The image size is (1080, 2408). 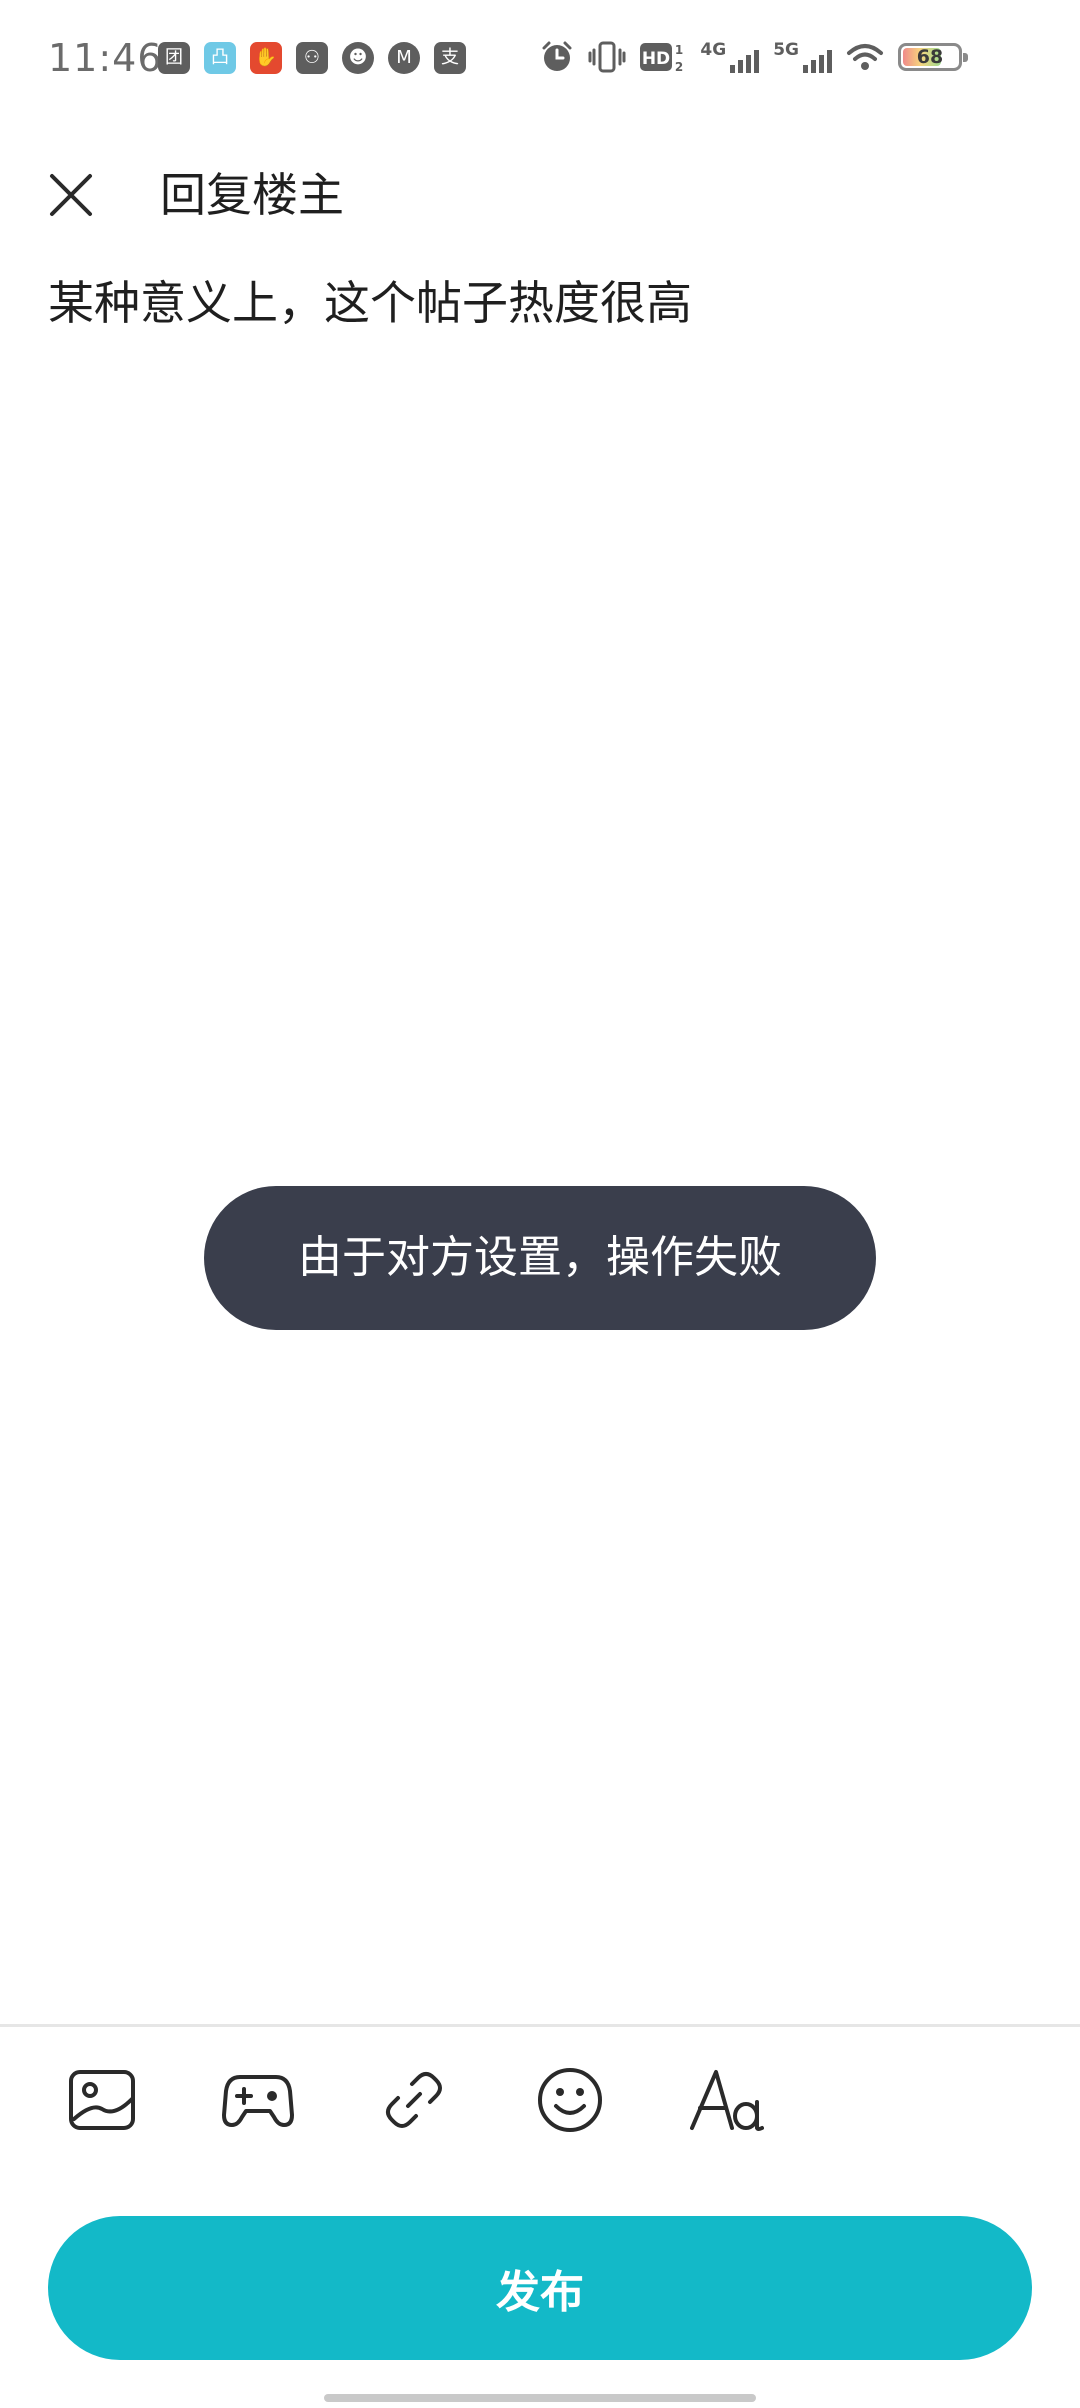 I want to click on image-icon, so click(x=102, y=2100).